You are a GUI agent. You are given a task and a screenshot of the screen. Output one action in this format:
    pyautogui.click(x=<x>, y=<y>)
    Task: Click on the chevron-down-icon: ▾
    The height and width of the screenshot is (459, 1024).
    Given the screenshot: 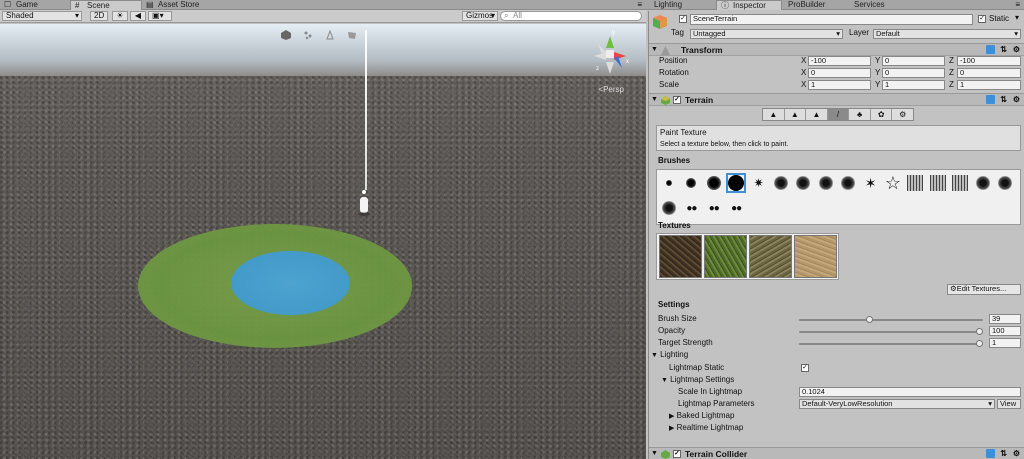 What is the action you would take?
    pyautogui.click(x=1017, y=17)
    